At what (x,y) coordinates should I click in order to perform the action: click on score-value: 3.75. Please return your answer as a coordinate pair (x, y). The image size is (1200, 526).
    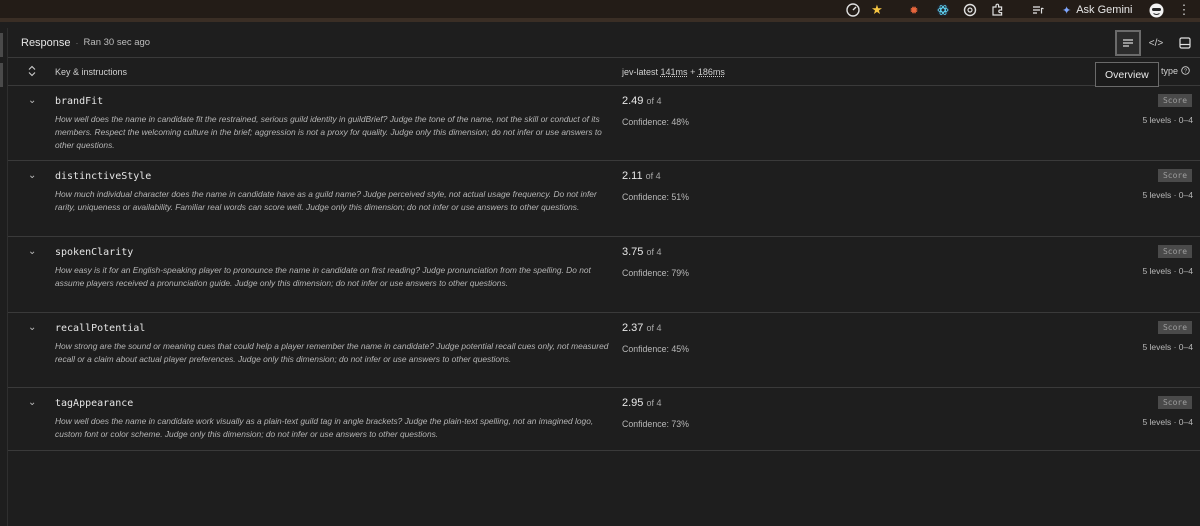
    Looking at the image, I should click on (633, 252).